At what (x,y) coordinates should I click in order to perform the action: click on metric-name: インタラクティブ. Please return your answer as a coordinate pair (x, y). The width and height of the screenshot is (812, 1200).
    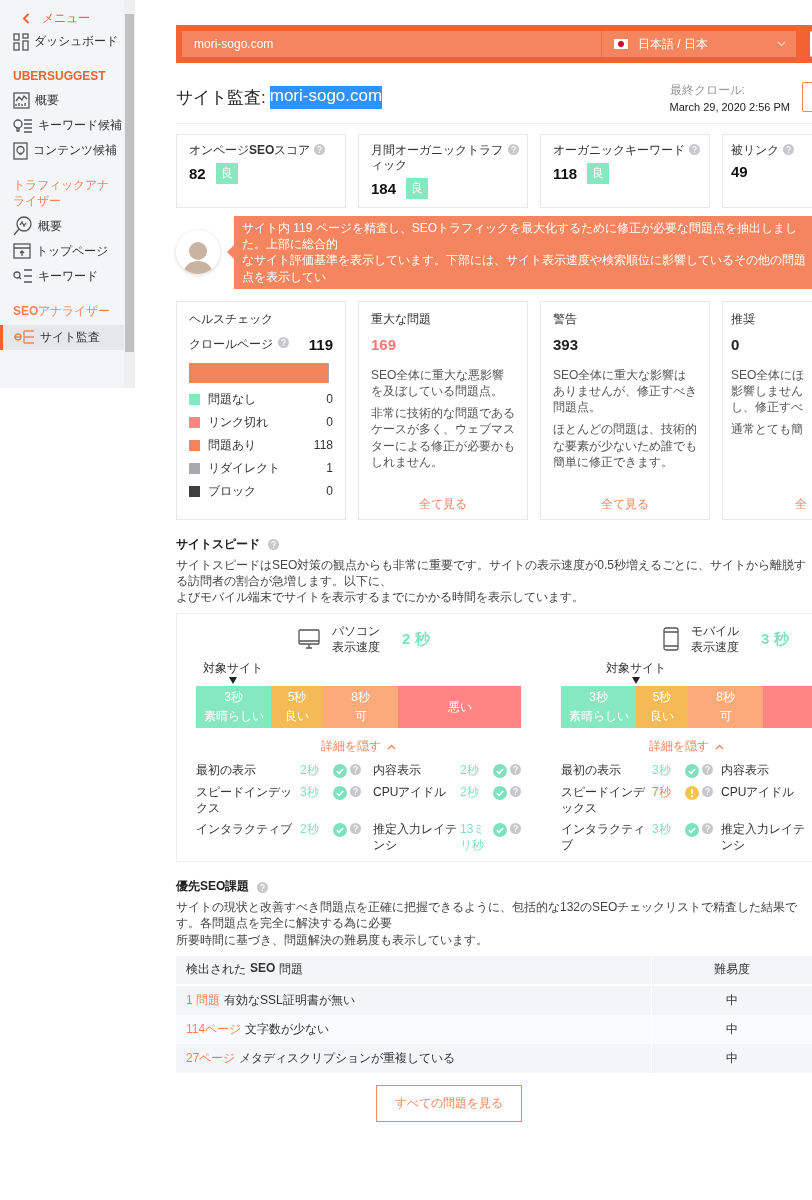
    Looking at the image, I should click on (244, 830).